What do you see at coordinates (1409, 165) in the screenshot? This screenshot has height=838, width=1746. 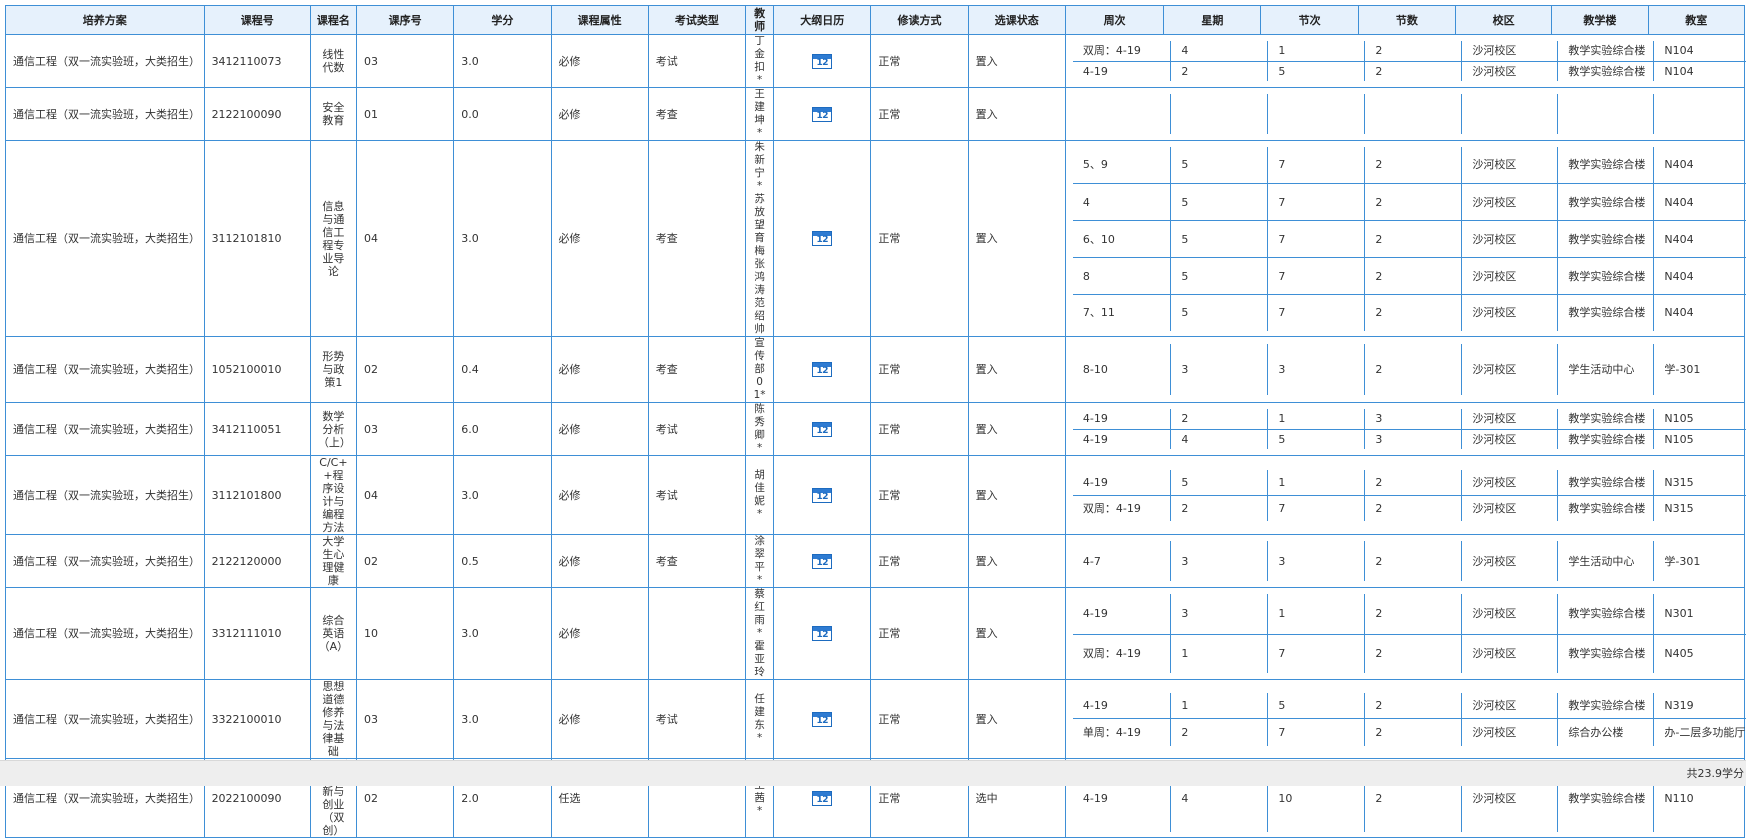 I see `schedule-row: 5、9 5 7 2 沙河校区 教学实验综合楼 N404` at bounding box center [1409, 165].